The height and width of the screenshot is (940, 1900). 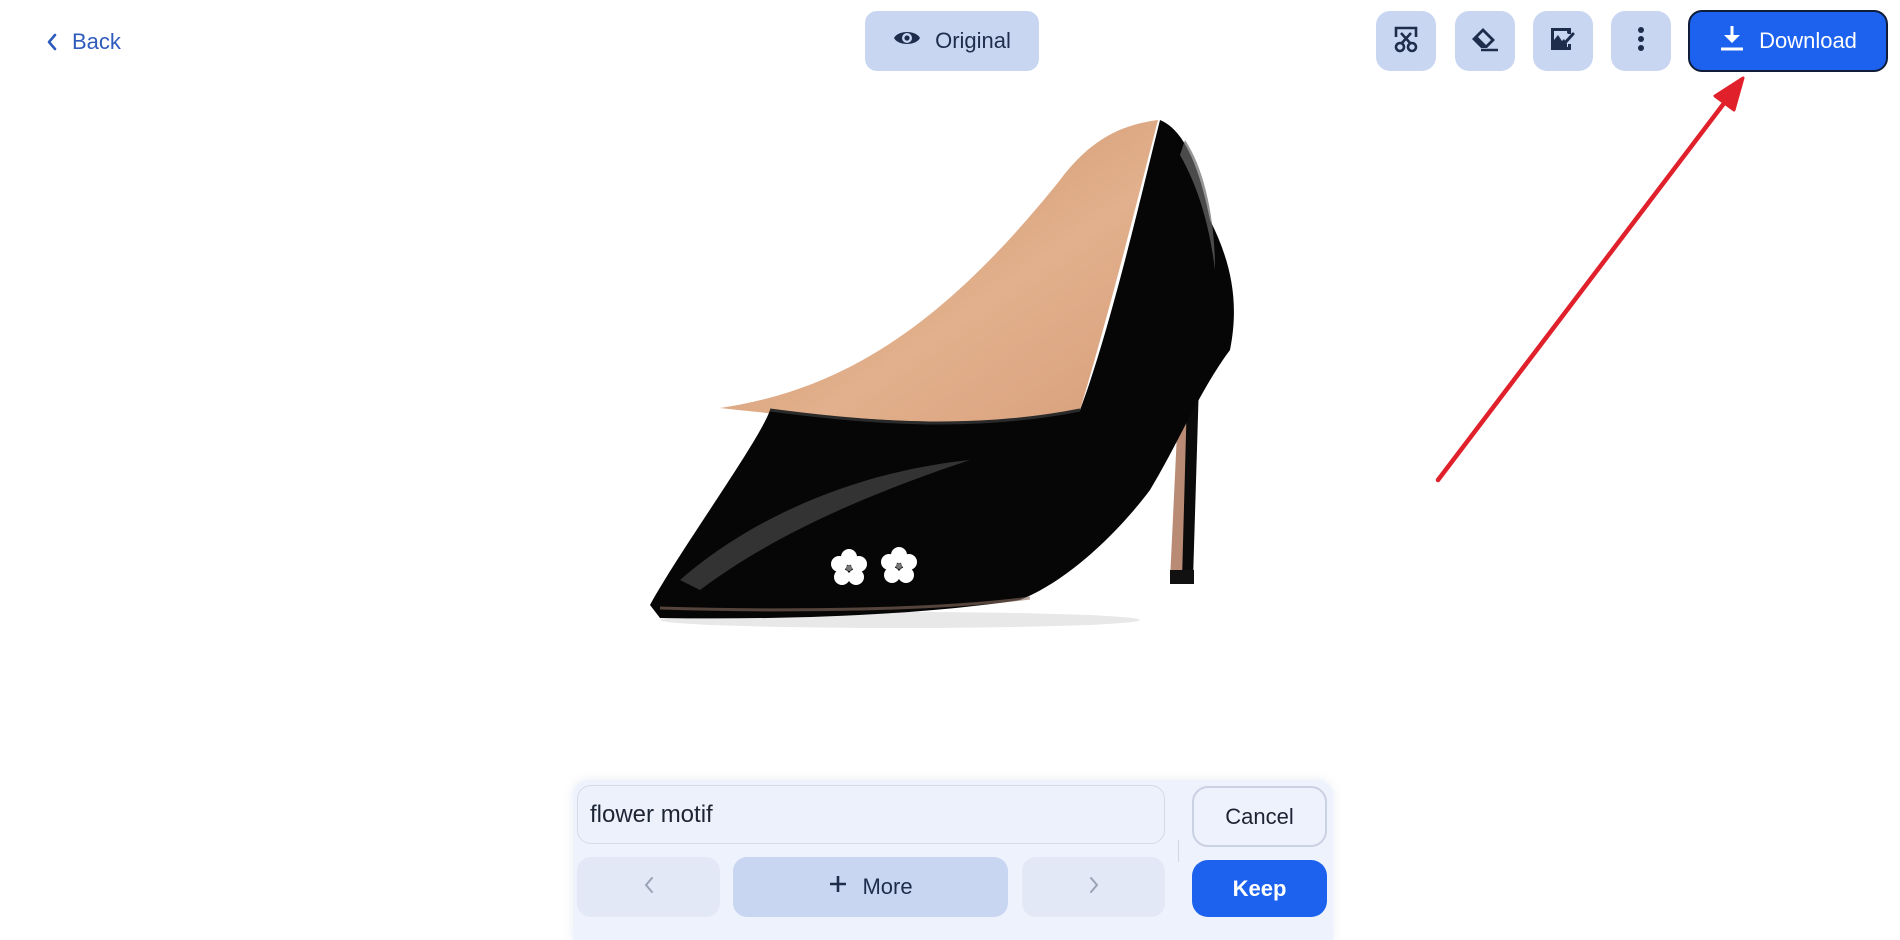 I want to click on image-edit-icon, so click(x=1563, y=41).